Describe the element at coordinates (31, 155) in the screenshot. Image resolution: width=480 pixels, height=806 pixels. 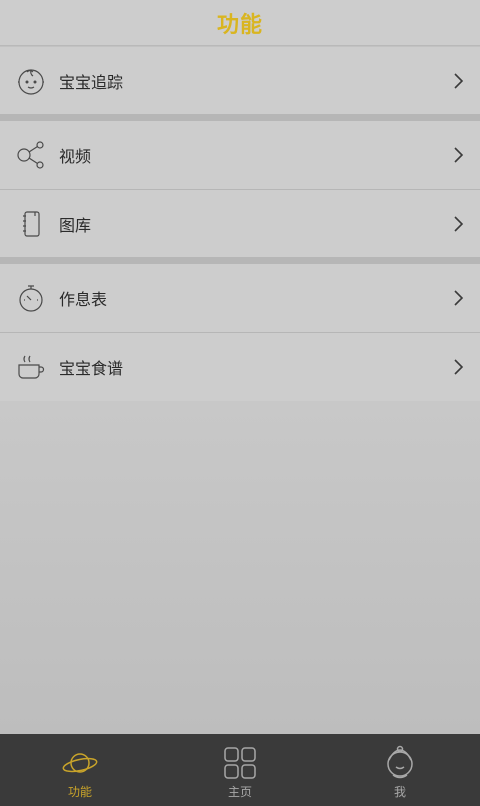
I see `share-icon` at that location.